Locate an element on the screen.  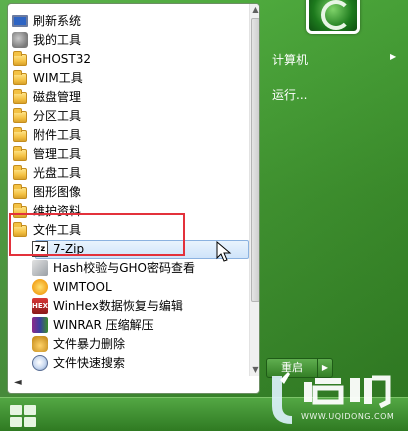
monitor-icon is located at coordinates (20, 21).